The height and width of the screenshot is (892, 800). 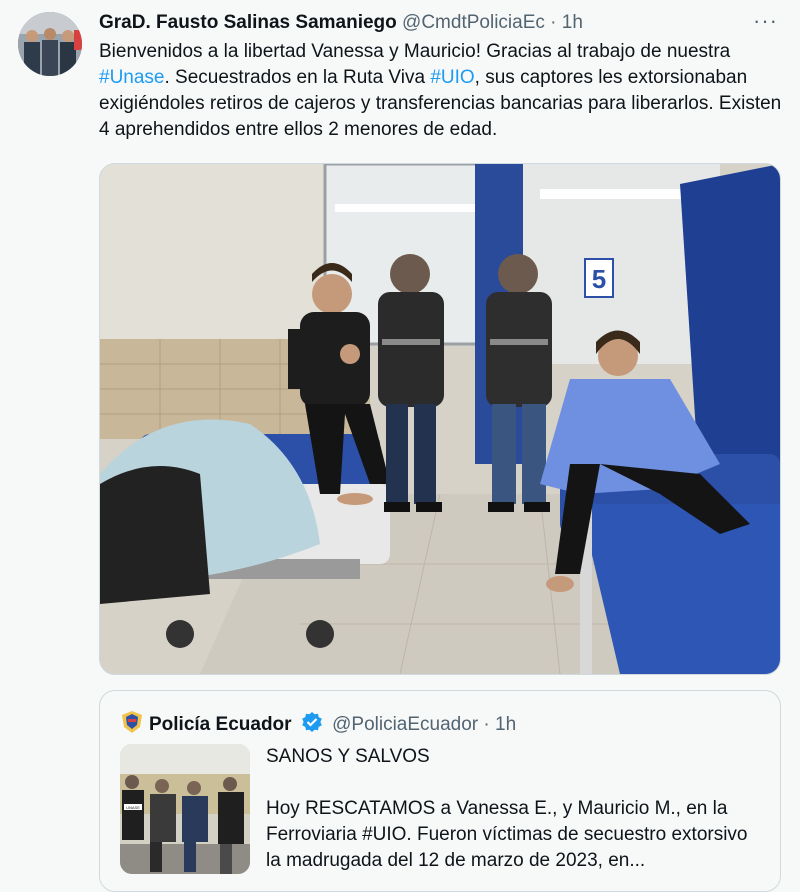 I want to click on quoted-tweet-header: Policía Ecuador @PoliciaEcuador · 1h, so click(x=332, y=723).